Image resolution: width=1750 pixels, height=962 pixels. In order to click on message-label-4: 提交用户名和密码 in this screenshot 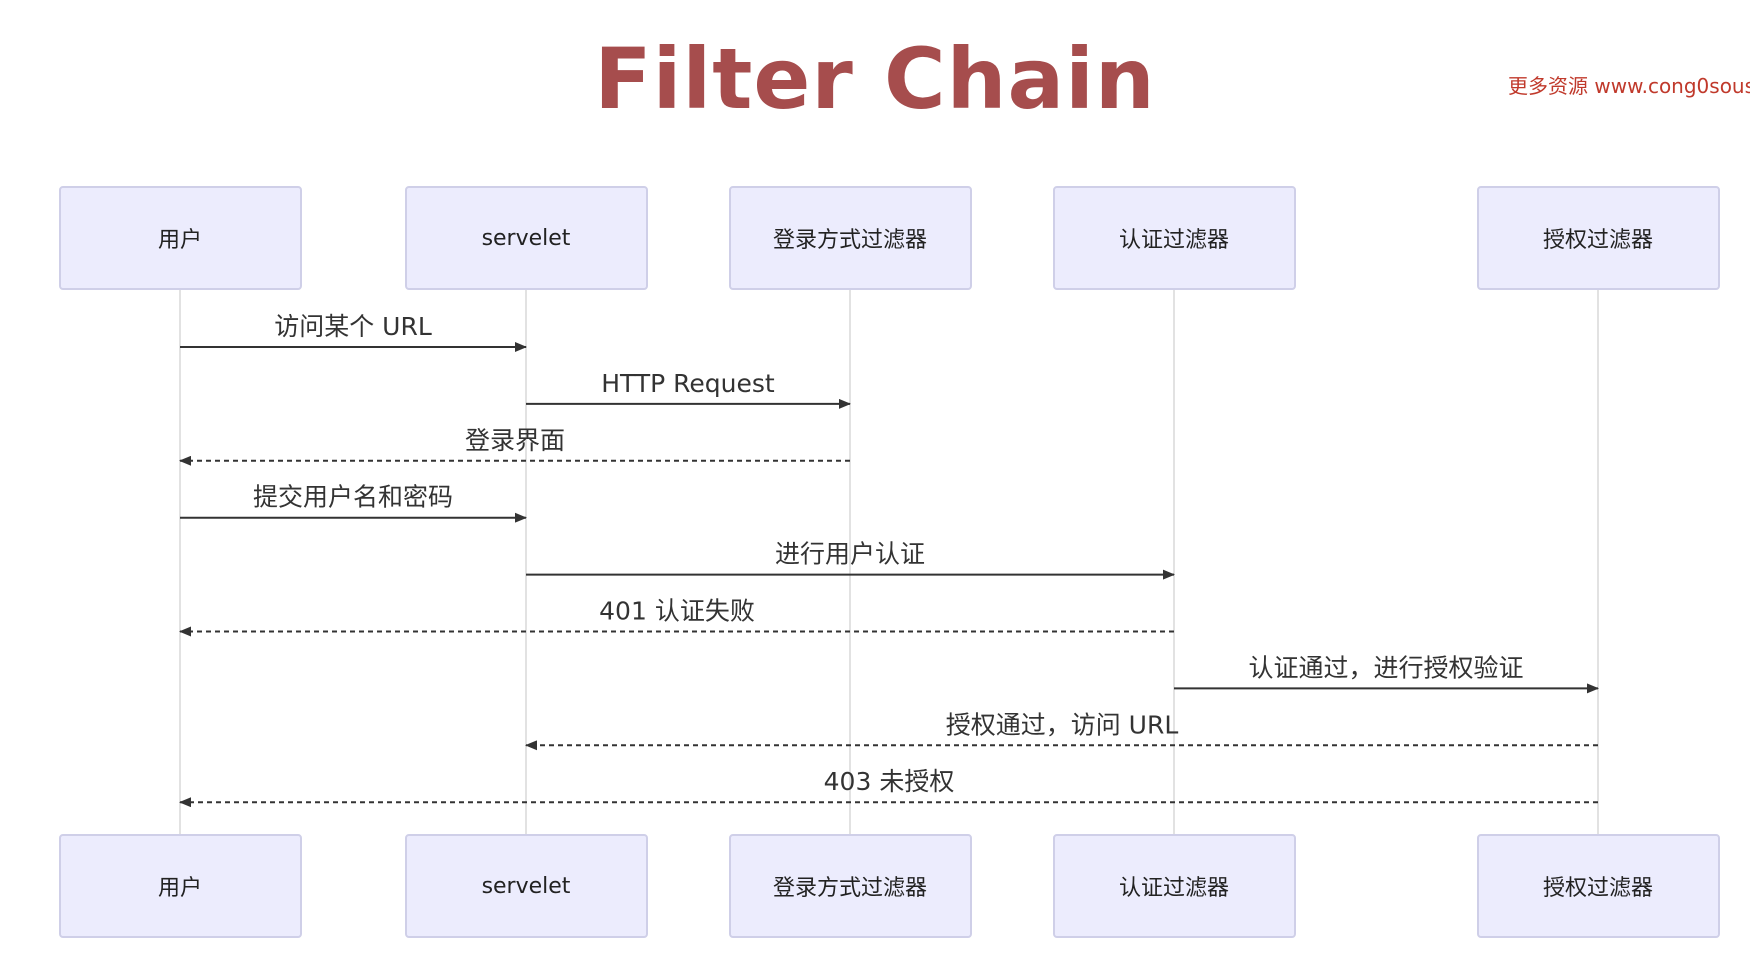, I will do `click(353, 497)`.